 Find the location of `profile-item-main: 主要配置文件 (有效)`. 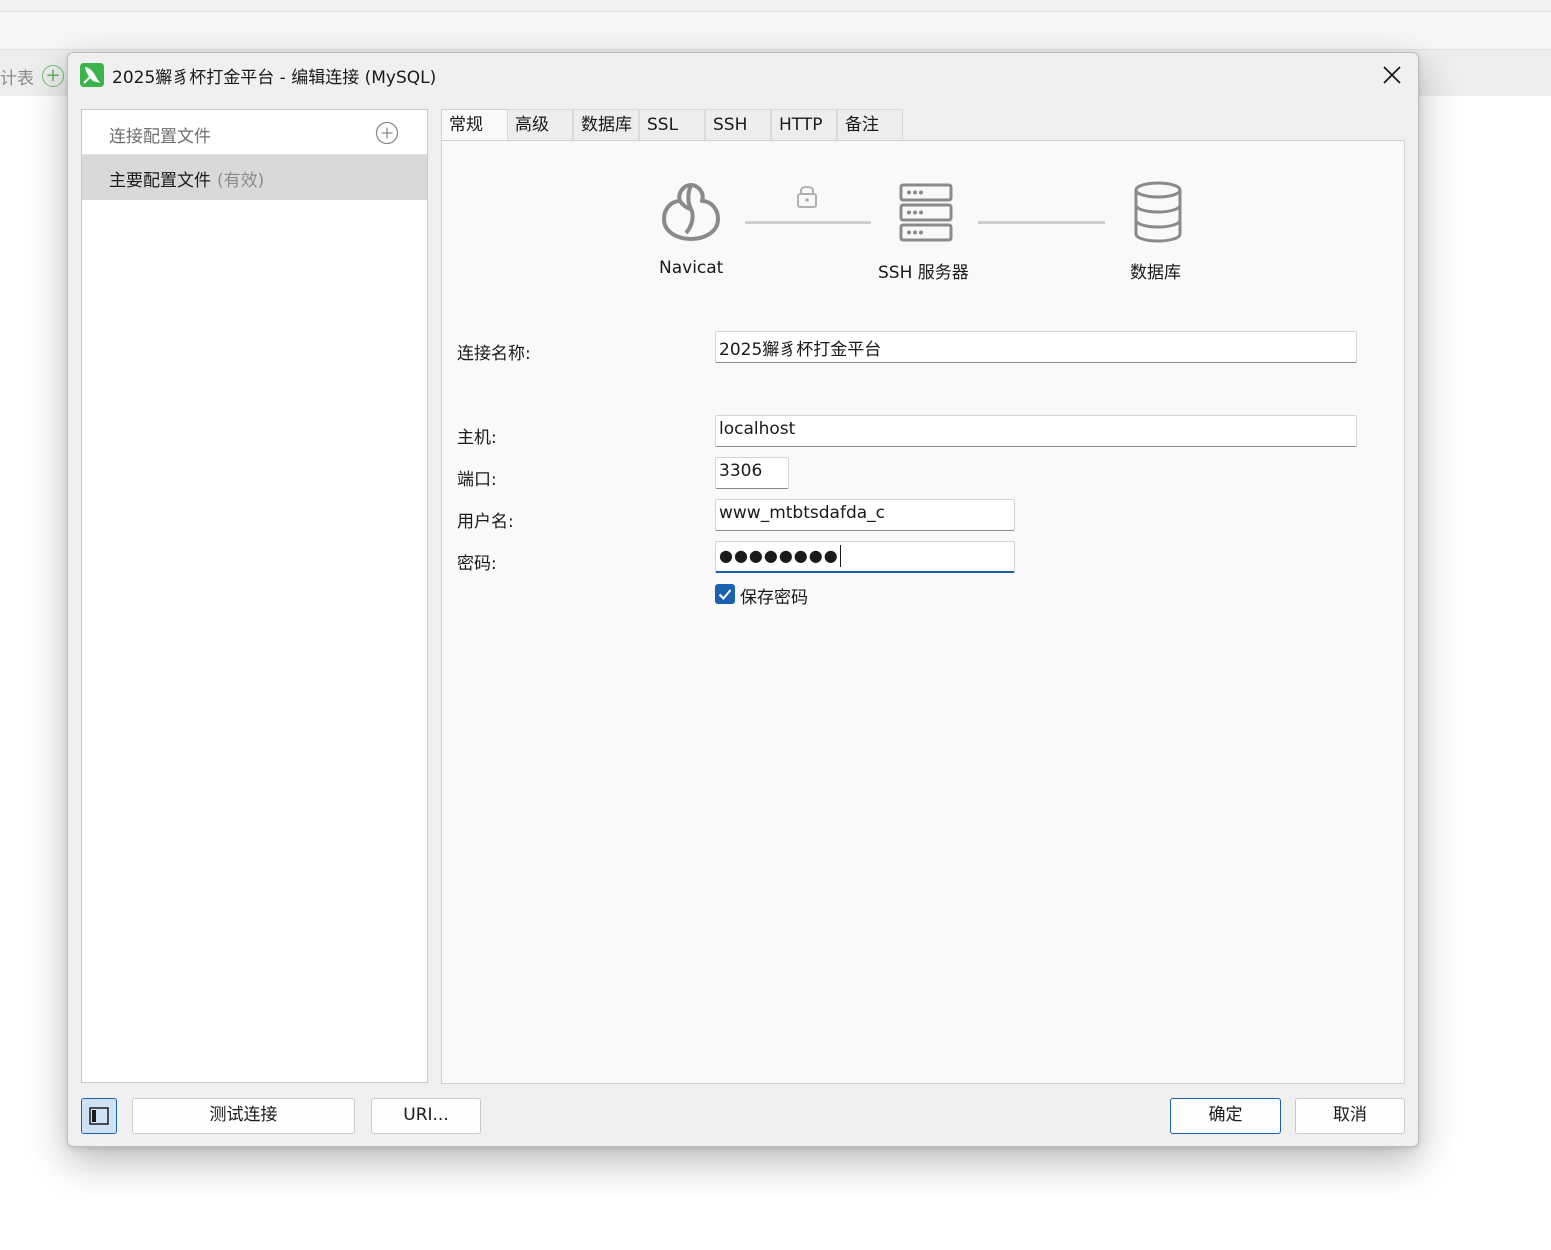

profile-item-main: 主要配置文件 (有效) is located at coordinates (254, 177).